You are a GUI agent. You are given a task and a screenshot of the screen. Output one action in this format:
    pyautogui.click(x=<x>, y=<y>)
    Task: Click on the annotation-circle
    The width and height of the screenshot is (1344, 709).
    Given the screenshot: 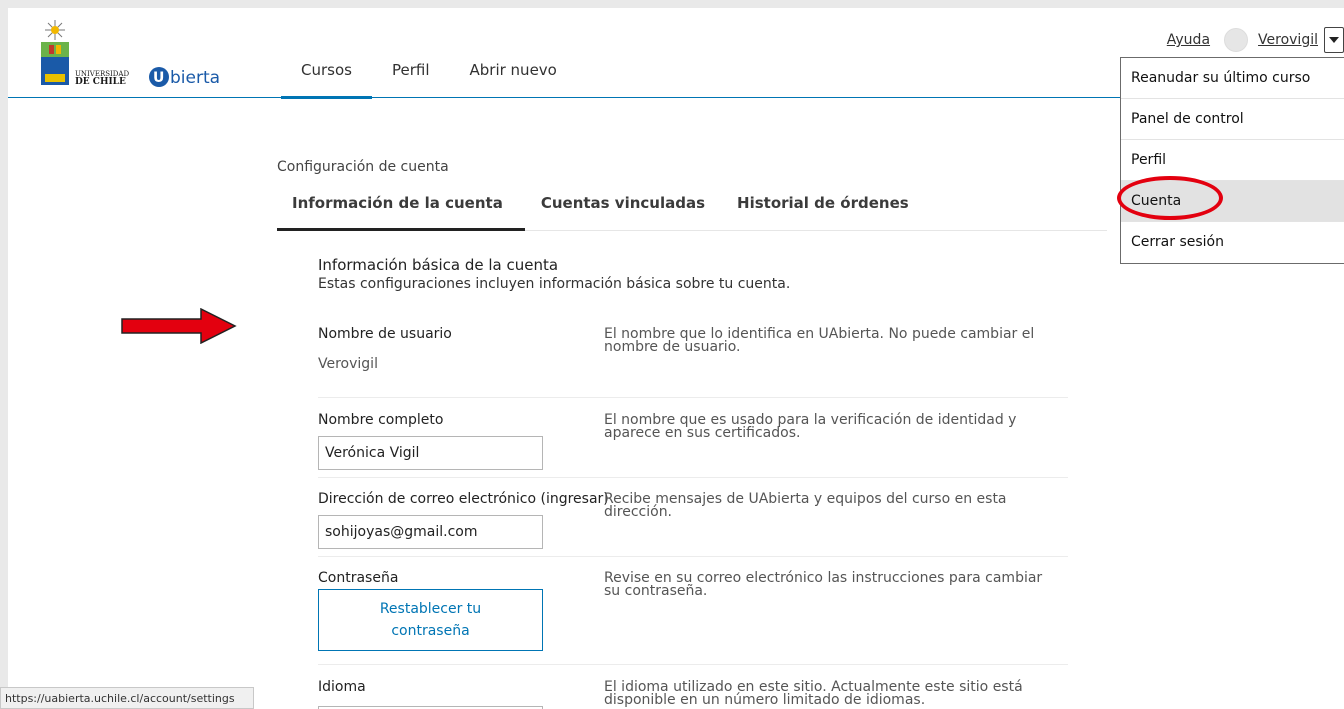 What is the action you would take?
    pyautogui.click(x=1170, y=198)
    